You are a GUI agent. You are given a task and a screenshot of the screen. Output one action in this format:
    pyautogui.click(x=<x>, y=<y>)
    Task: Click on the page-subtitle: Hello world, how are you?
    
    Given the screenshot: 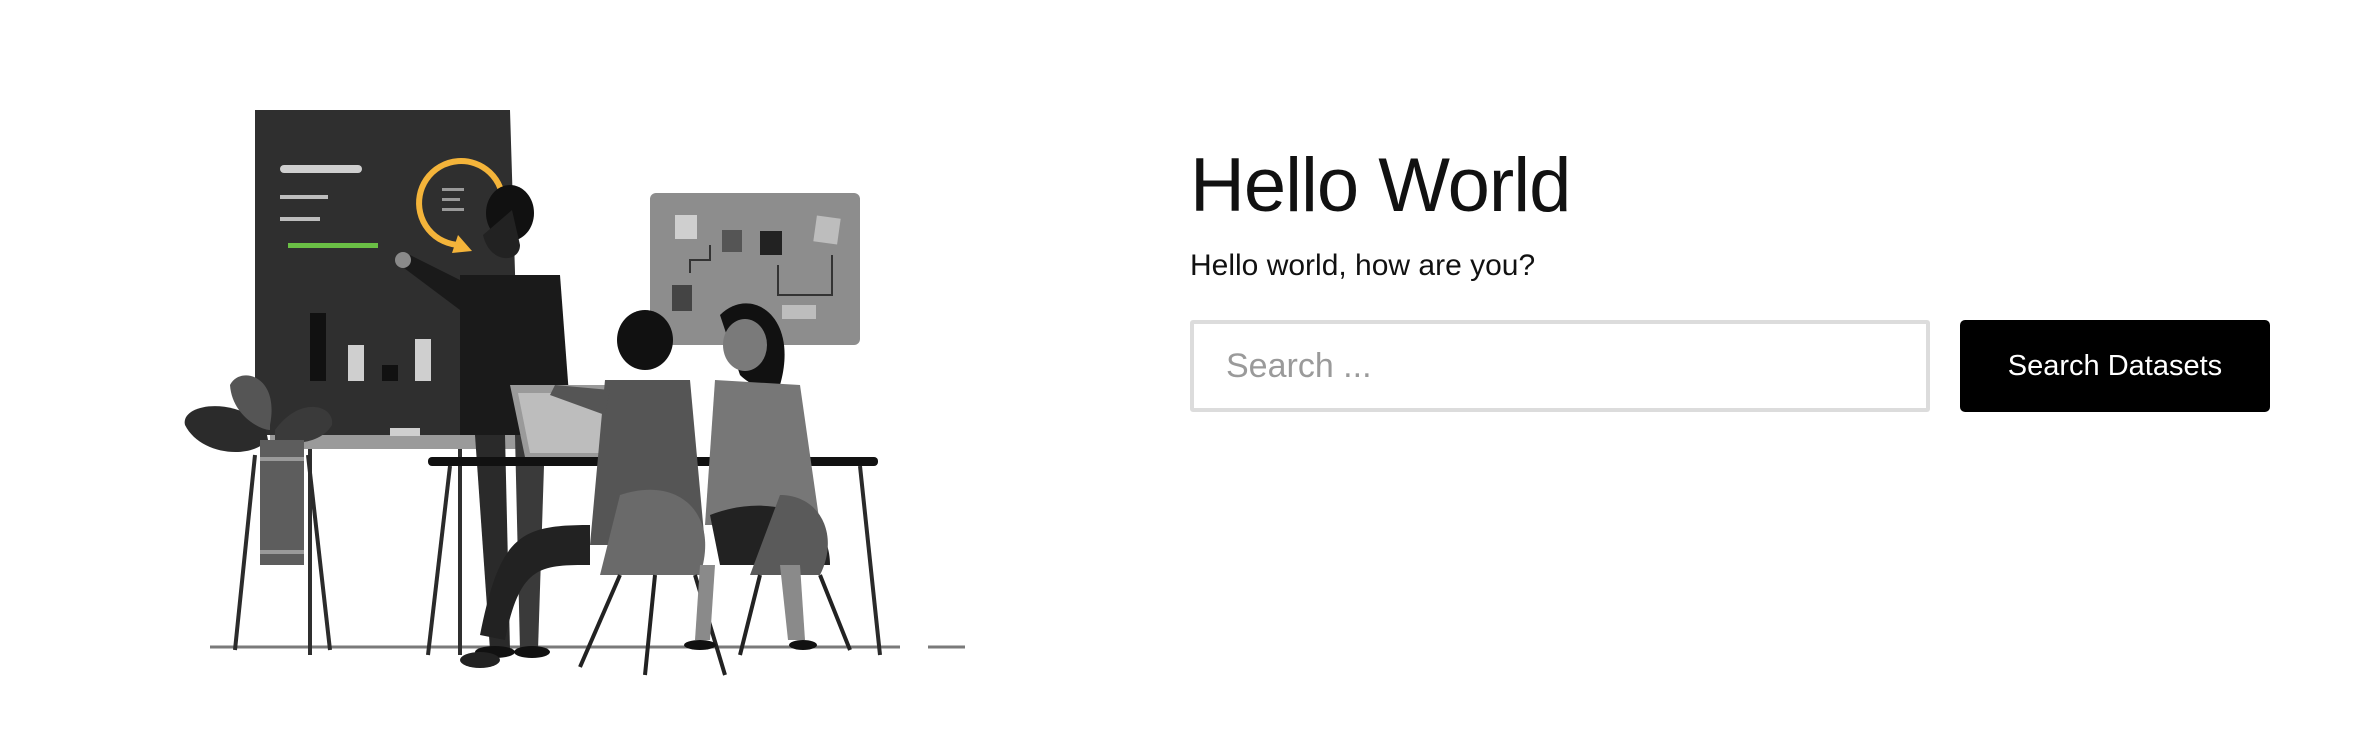 What is the action you would take?
    pyautogui.click(x=1363, y=265)
    